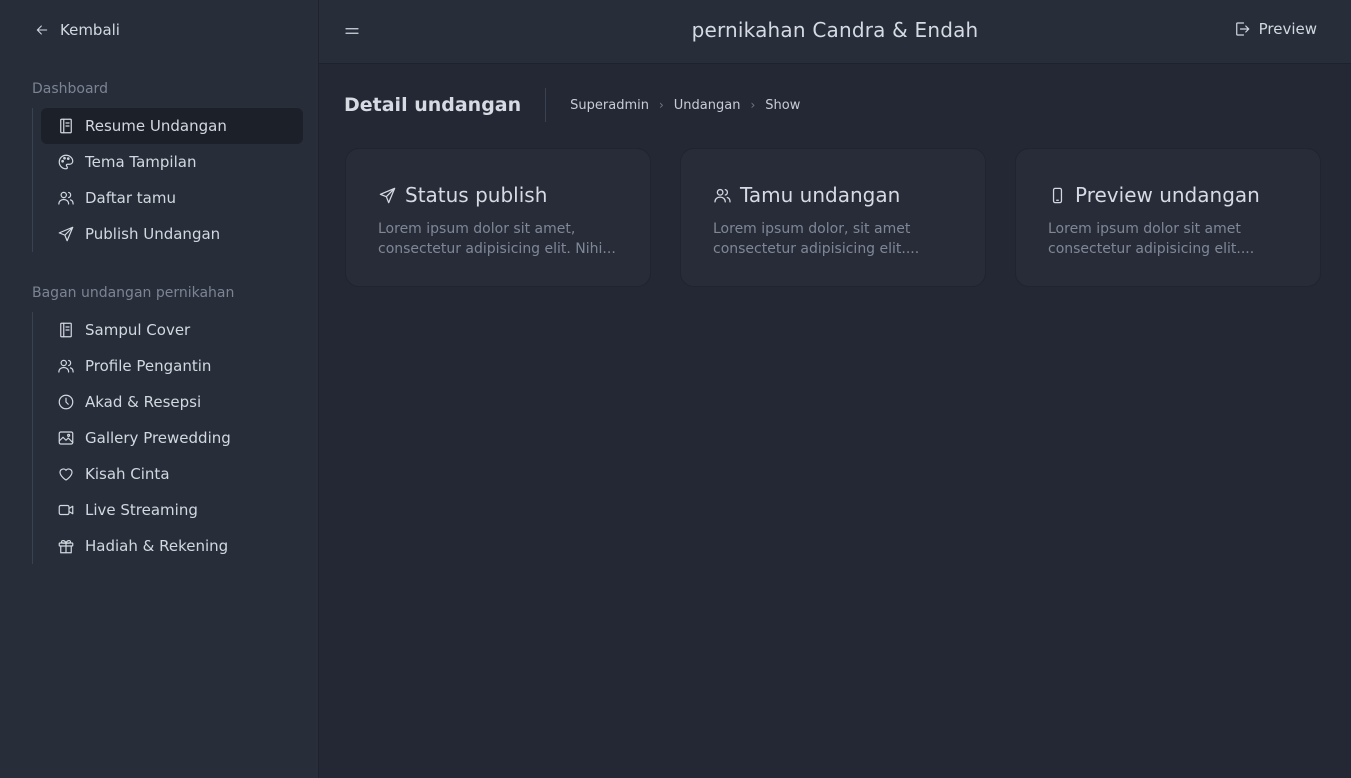  What do you see at coordinates (138, 330) in the screenshot?
I see `sidebar-item-label: Sampul Cover` at bounding box center [138, 330].